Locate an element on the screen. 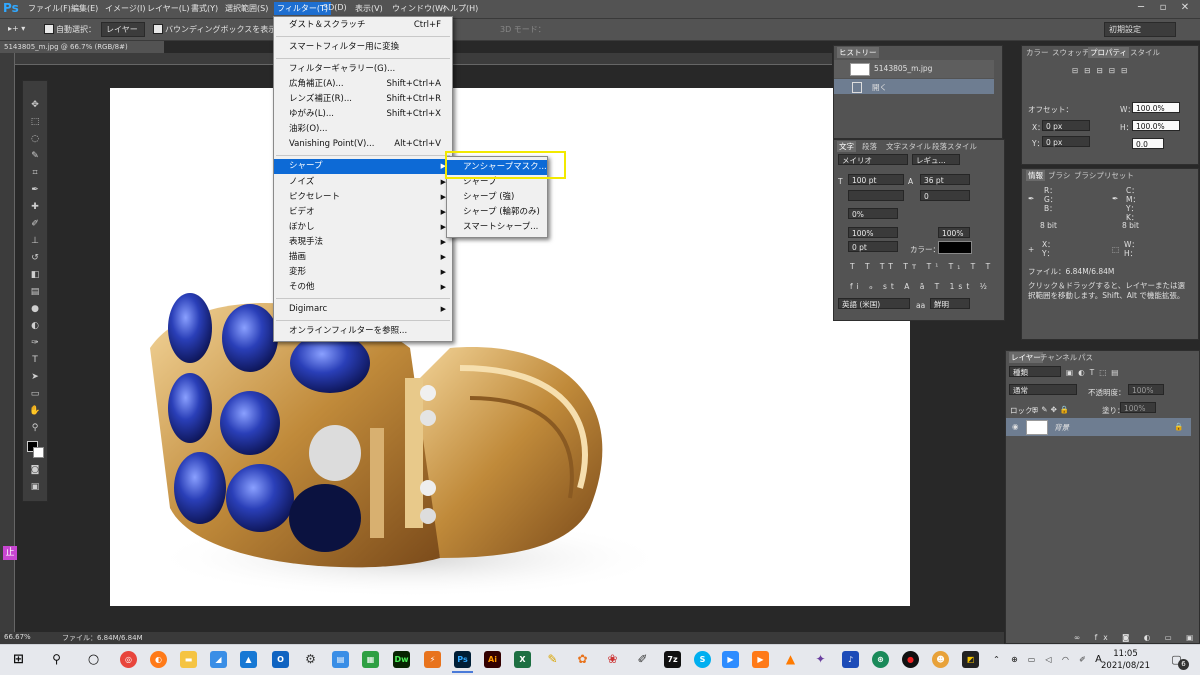  menu-window: ウィンドウ(W) is located at coordinates (419, 8).